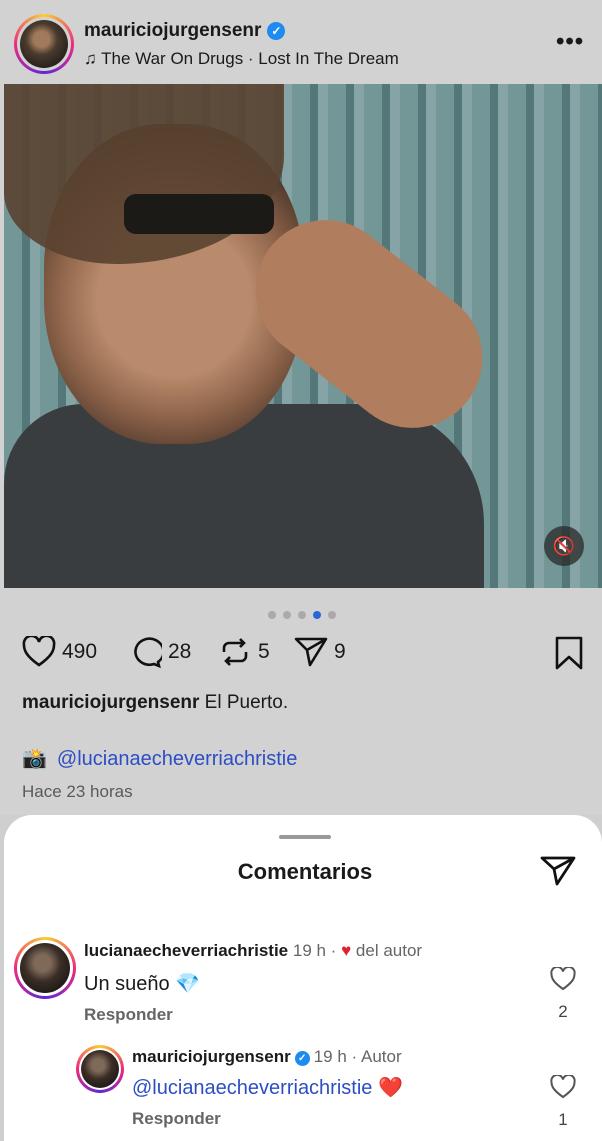 The width and height of the screenshot is (602, 1141). I want to click on camera-icon: 📸, so click(34, 759).